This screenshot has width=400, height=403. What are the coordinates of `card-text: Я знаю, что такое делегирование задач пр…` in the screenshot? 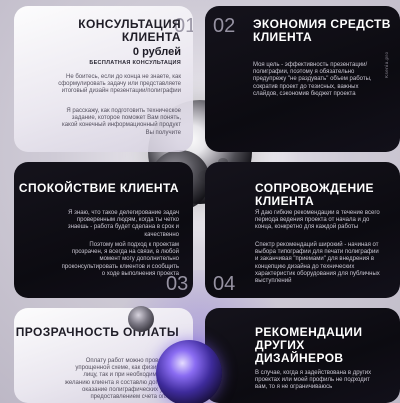 It's located at (123, 224).